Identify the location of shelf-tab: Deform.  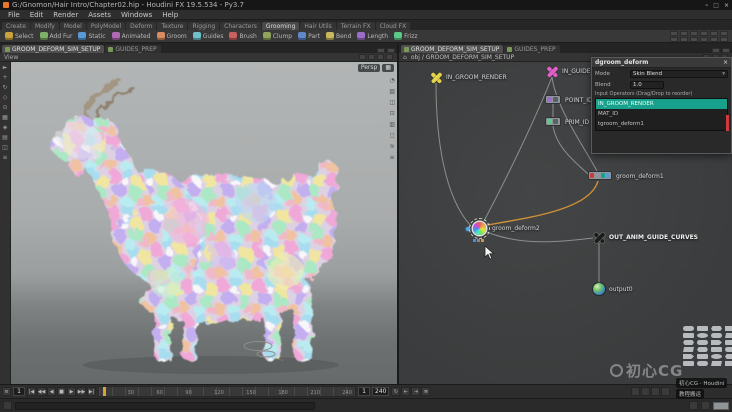
(141, 26).